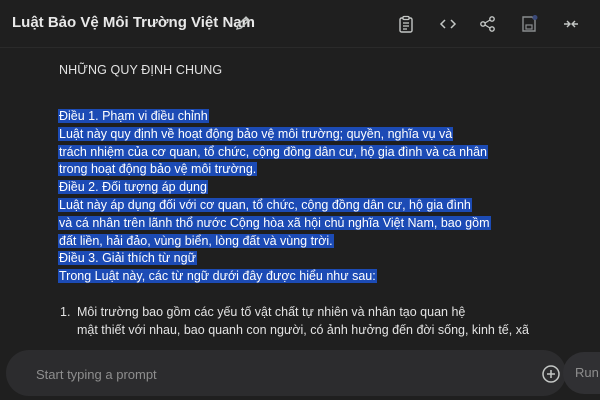  What do you see at coordinates (448, 24) in the screenshot?
I see `code-icon` at bounding box center [448, 24].